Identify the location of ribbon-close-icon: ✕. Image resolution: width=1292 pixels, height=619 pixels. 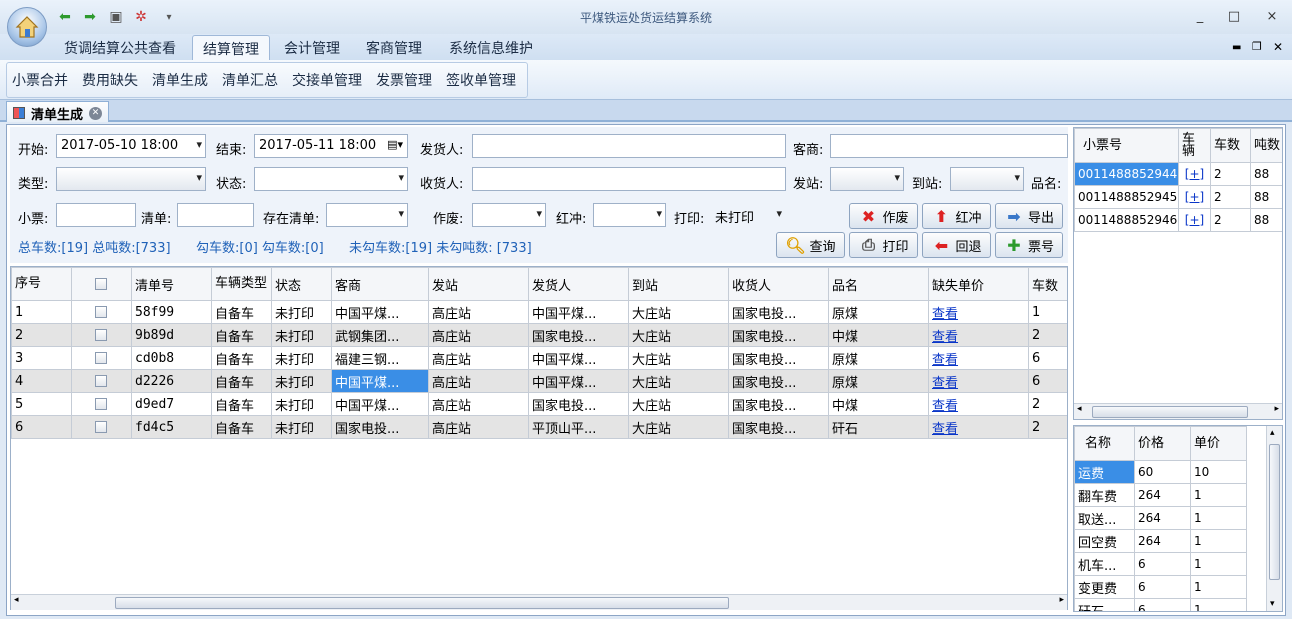
(1278, 47).